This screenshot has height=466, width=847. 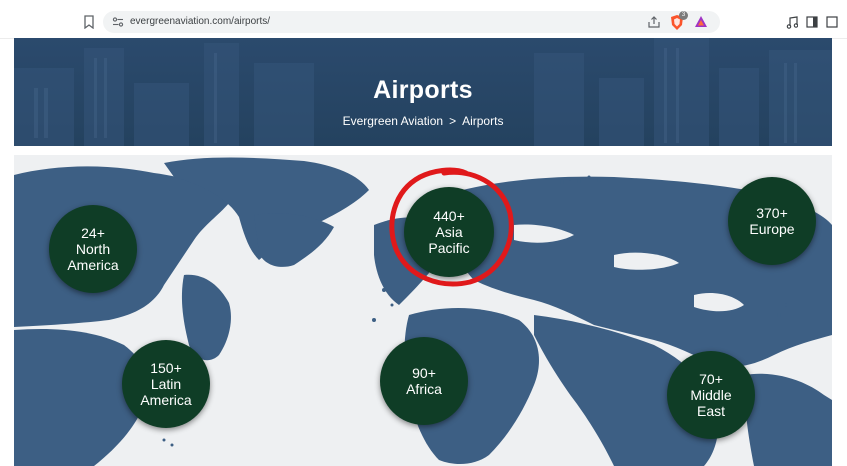 I want to click on region-europe: 370+ Europe, so click(x=772, y=221).